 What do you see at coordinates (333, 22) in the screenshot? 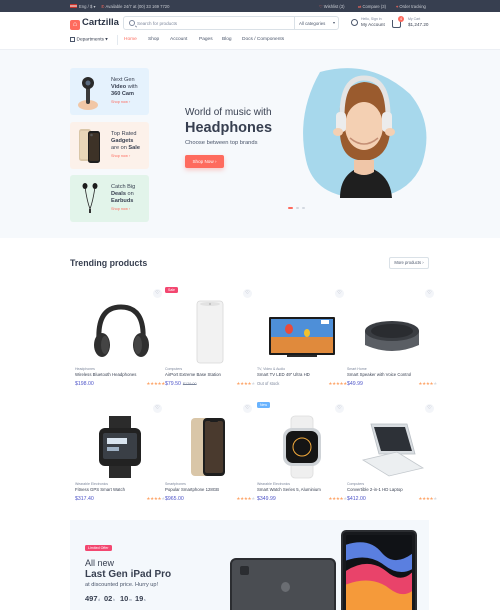
I see `chevron-down-icon: ▾` at bounding box center [333, 22].